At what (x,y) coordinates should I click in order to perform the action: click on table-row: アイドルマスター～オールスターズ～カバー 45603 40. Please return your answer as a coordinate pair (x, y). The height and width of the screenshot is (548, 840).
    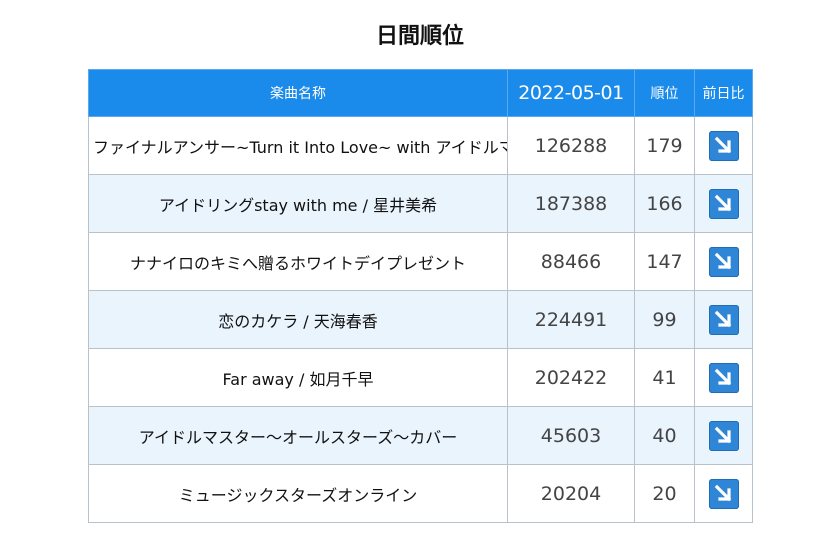
    Looking at the image, I should click on (420, 435).